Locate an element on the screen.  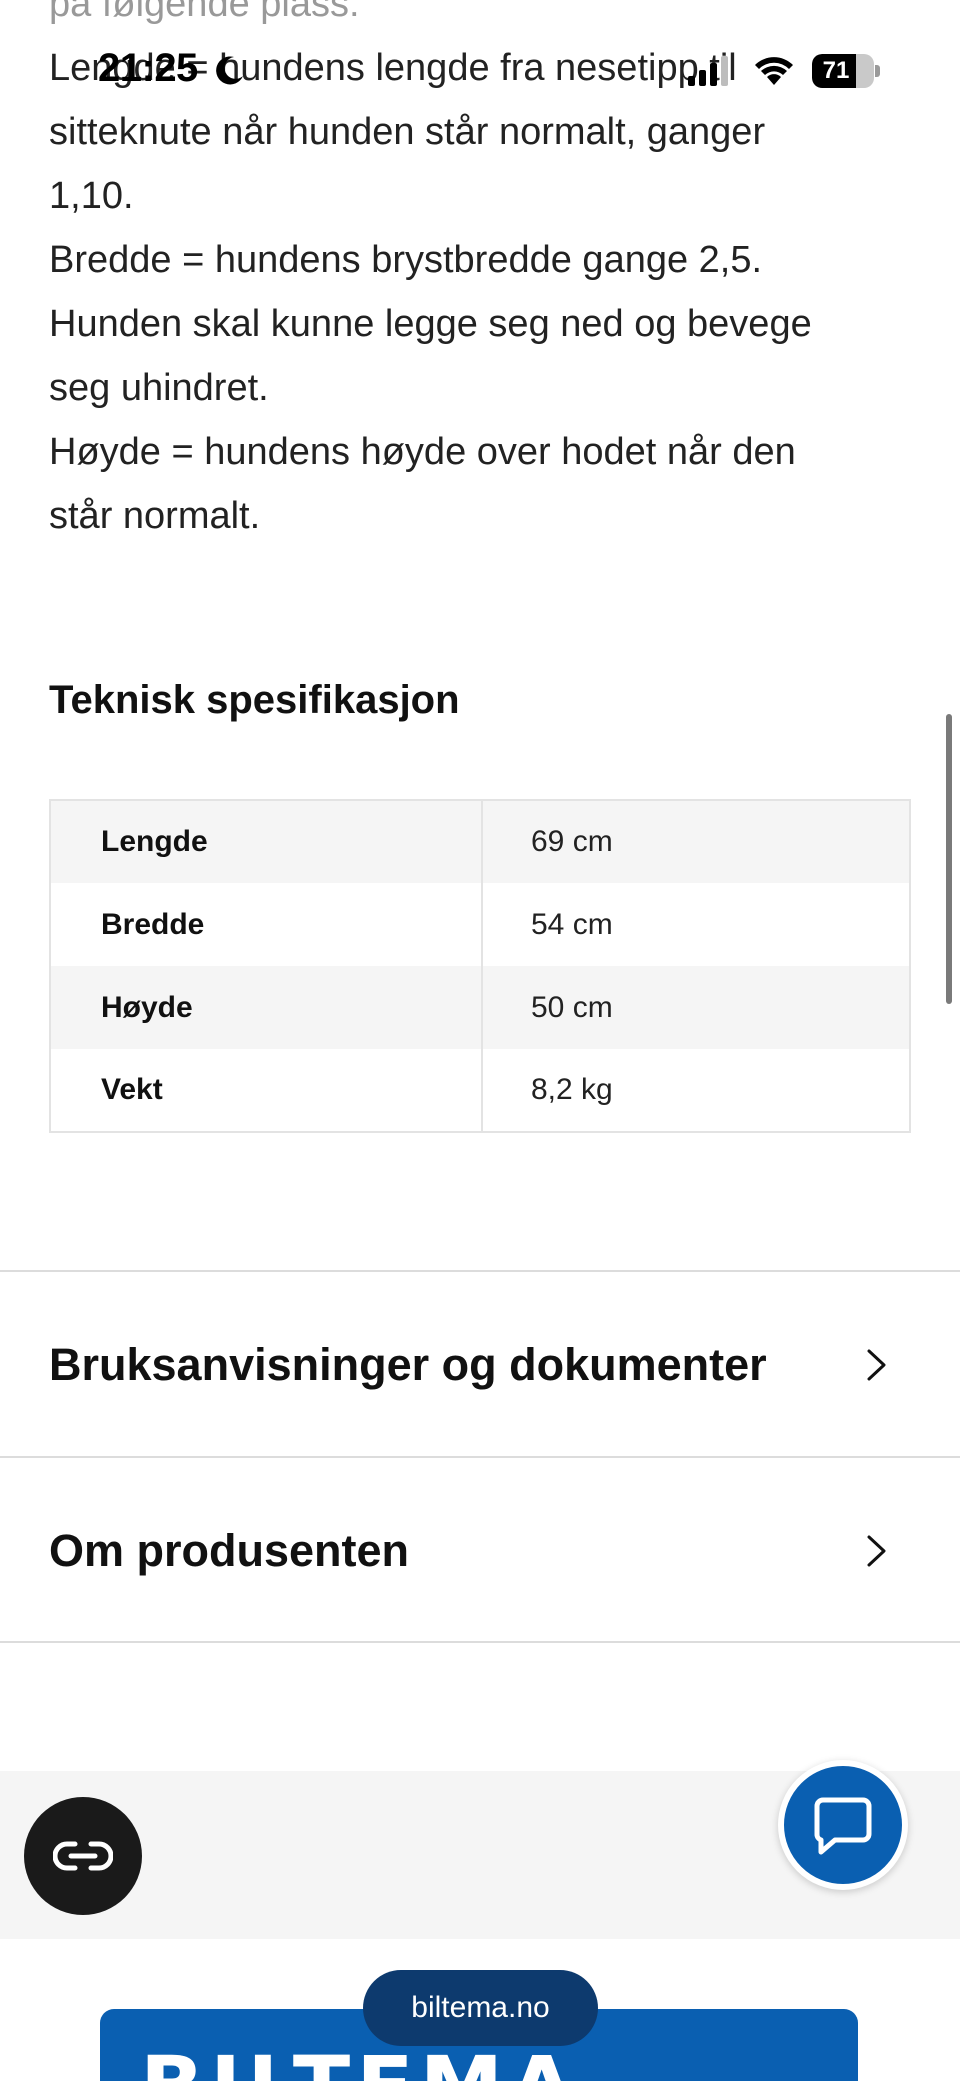
table-row: Bredde 54 cm is located at coordinates (480, 924).